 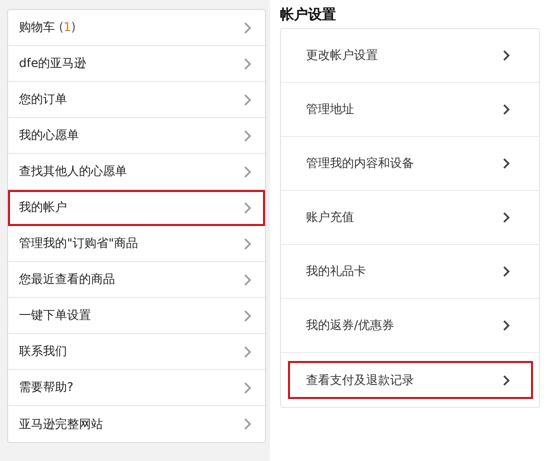 I want to click on menu-item: 您的订单, so click(x=136, y=100).